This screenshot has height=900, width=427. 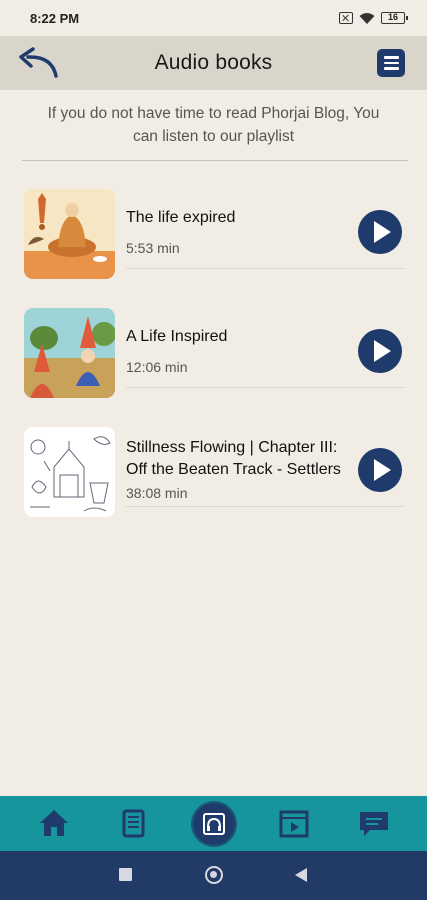 I want to click on back-arrow-icon, so click(x=38, y=63).